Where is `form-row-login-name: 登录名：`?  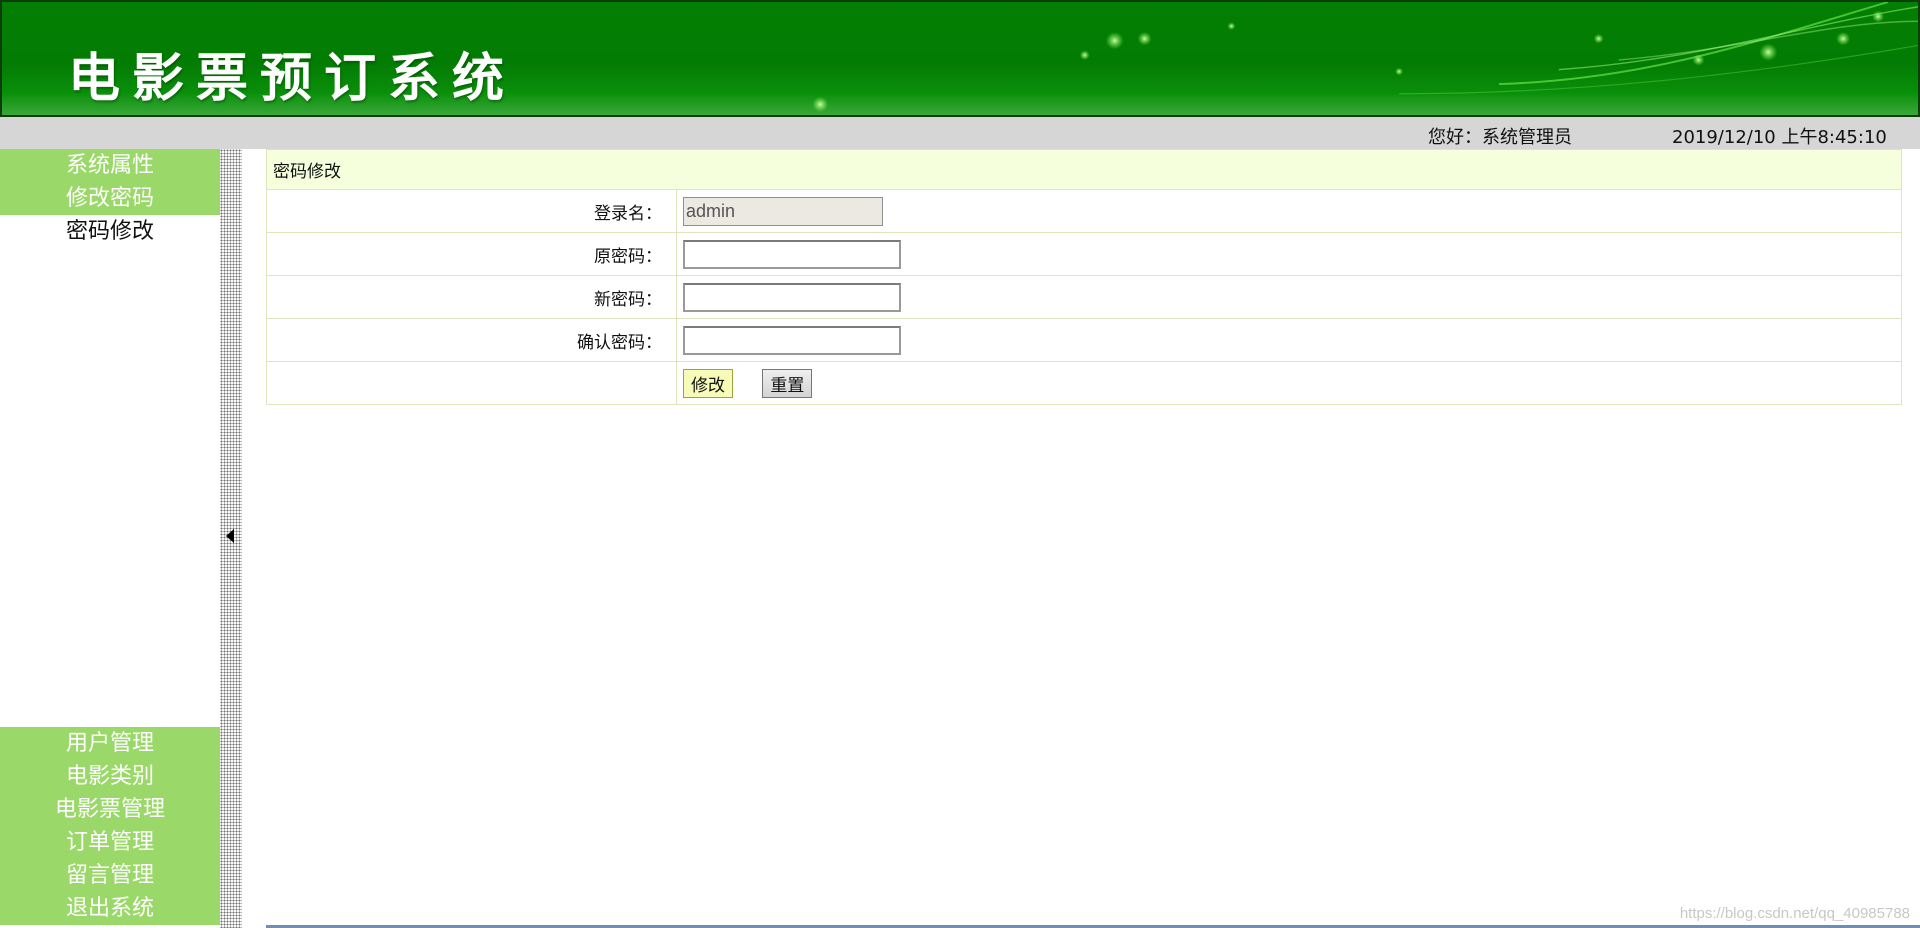
form-row-login-name: 登录名： is located at coordinates (1084, 211).